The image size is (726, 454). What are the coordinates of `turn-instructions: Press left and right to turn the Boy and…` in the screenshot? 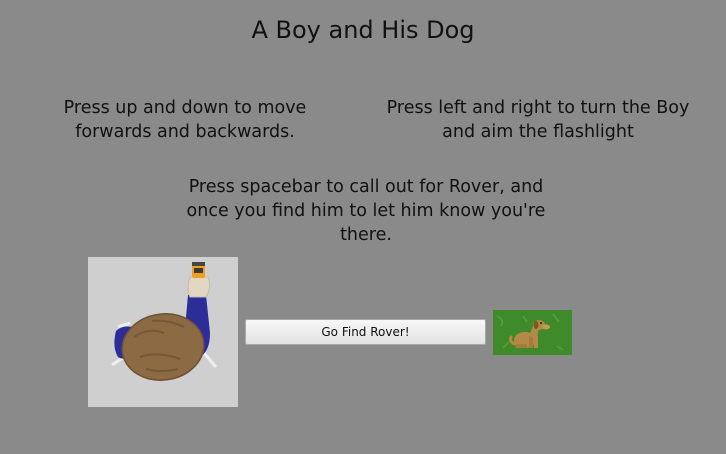 It's located at (538, 120).